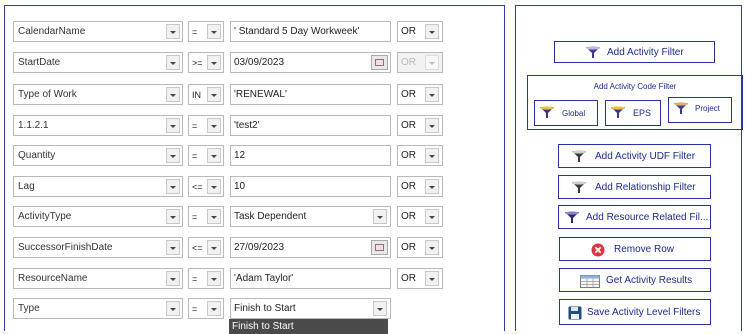 The width and height of the screenshot is (745, 334). I want to click on add-activity-filter-button: Add Activity Filter, so click(634, 52).